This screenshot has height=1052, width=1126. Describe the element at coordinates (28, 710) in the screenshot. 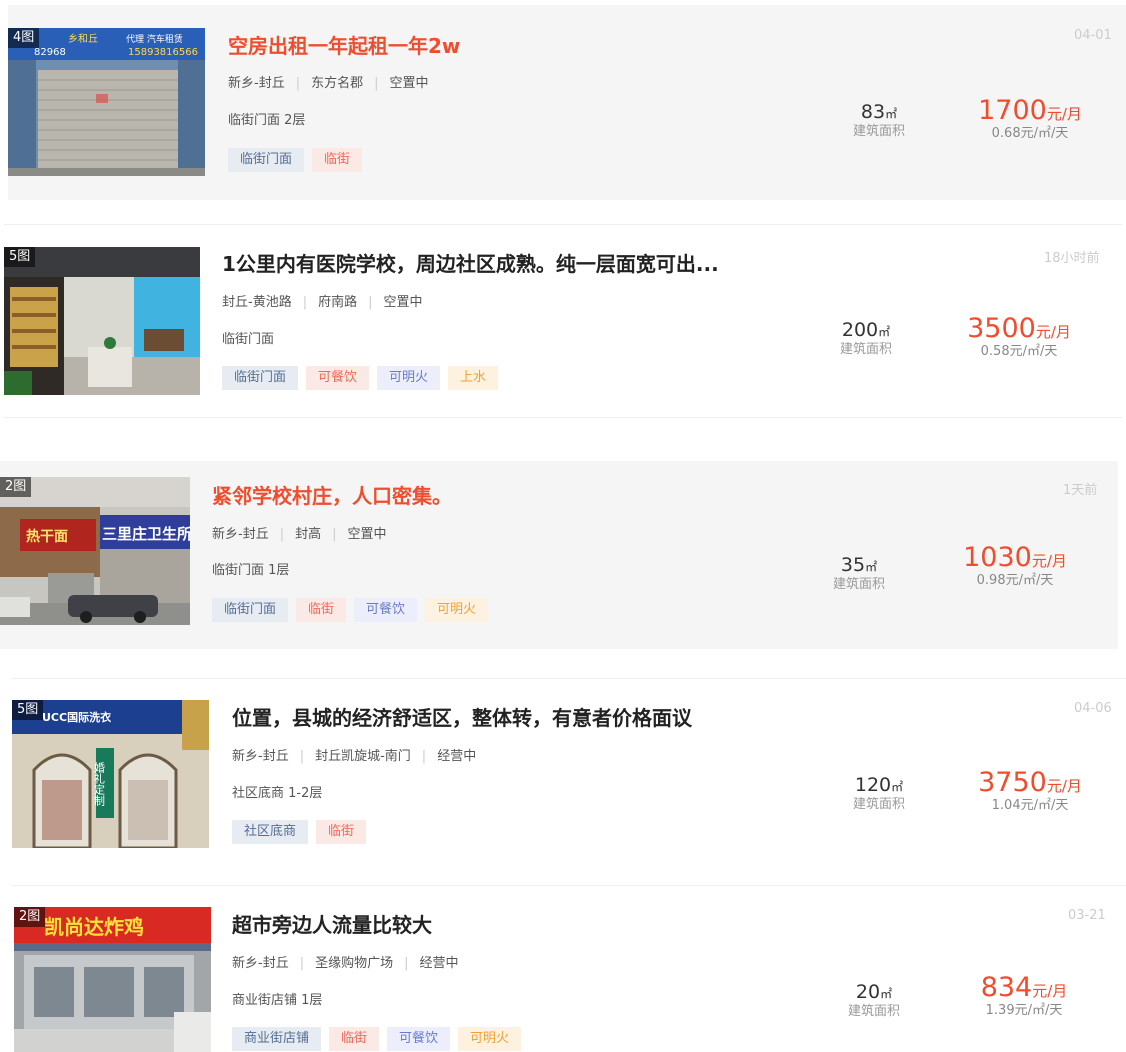

I see `photo-count-badge: 5图` at that location.